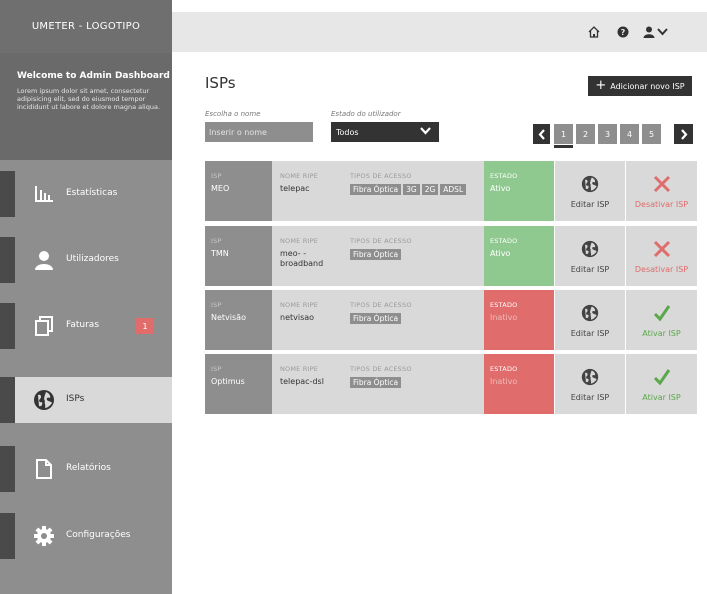  I want to click on gear-icon, so click(44, 536).